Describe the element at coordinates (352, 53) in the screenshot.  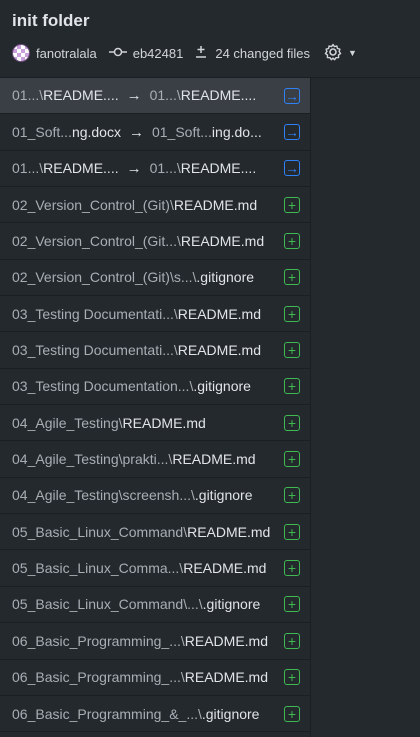
I see `chevron-down-icon: ▼` at that location.